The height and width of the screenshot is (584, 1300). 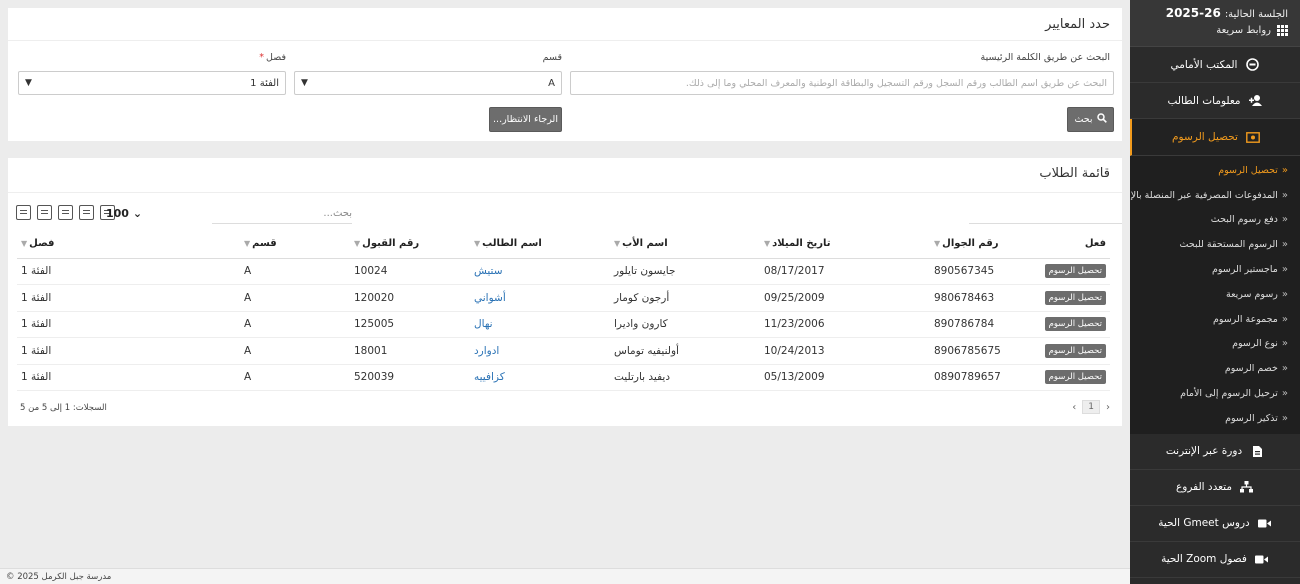 What do you see at coordinates (685, 324) in the screenshot?
I see `cell-father: كارون واديرا` at bounding box center [685, 324].